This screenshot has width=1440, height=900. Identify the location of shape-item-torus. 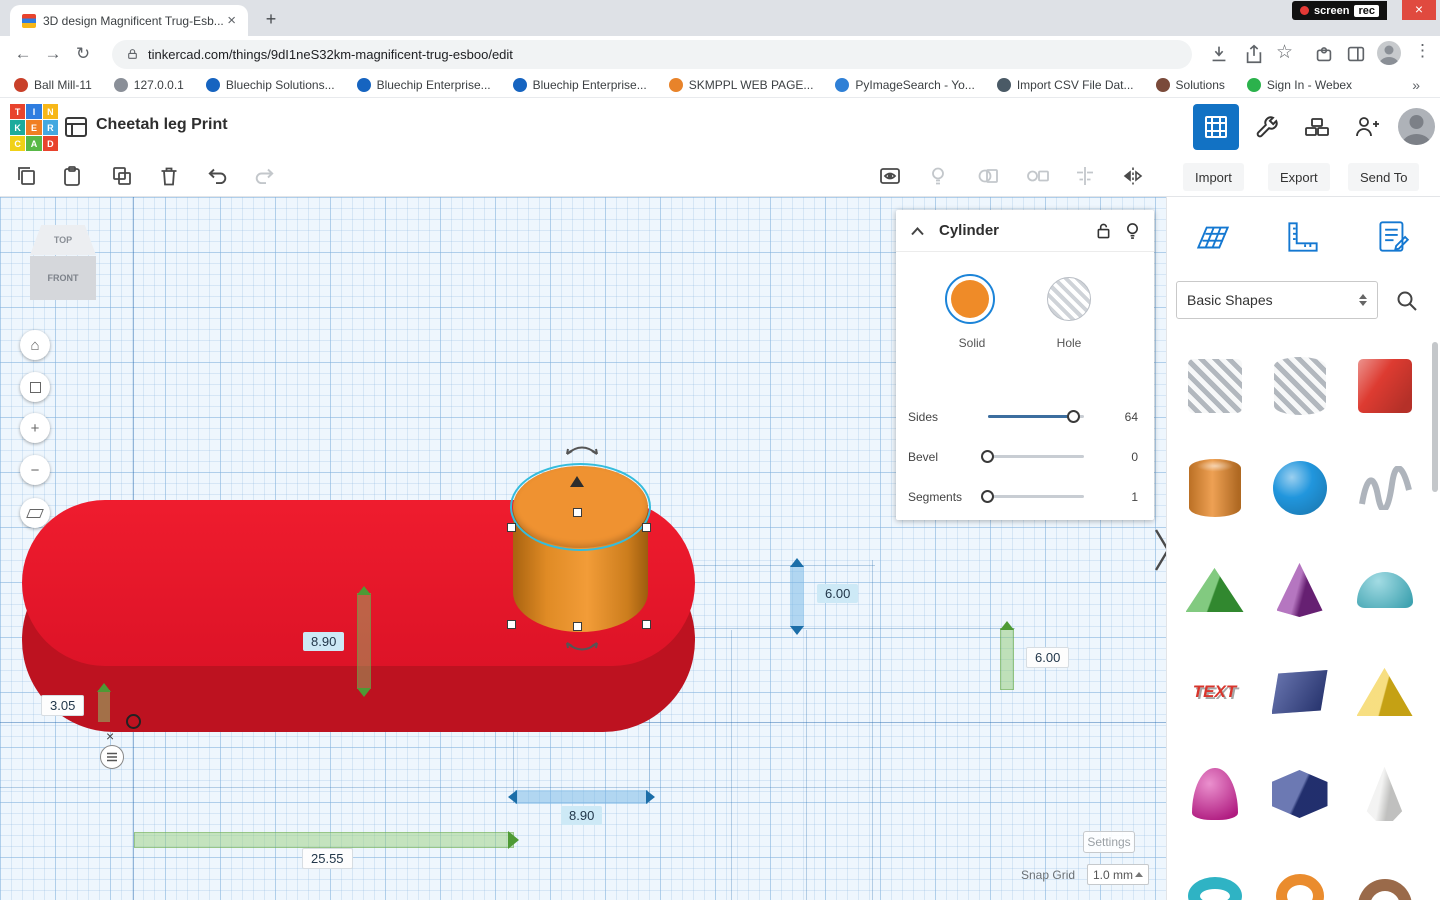
(1214, 873).